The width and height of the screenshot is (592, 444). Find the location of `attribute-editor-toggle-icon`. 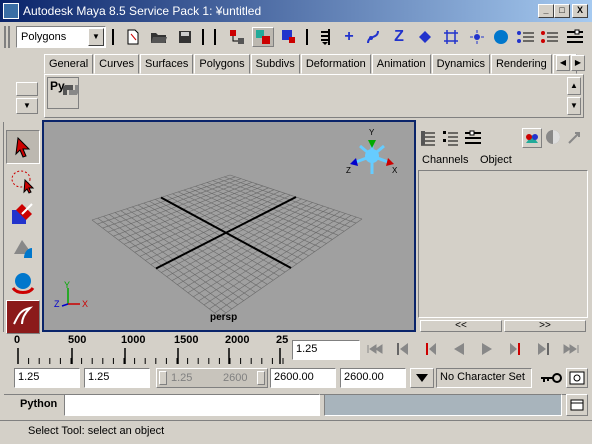

attribute-editor-toggle-icon is located at coordinates (450, 138).